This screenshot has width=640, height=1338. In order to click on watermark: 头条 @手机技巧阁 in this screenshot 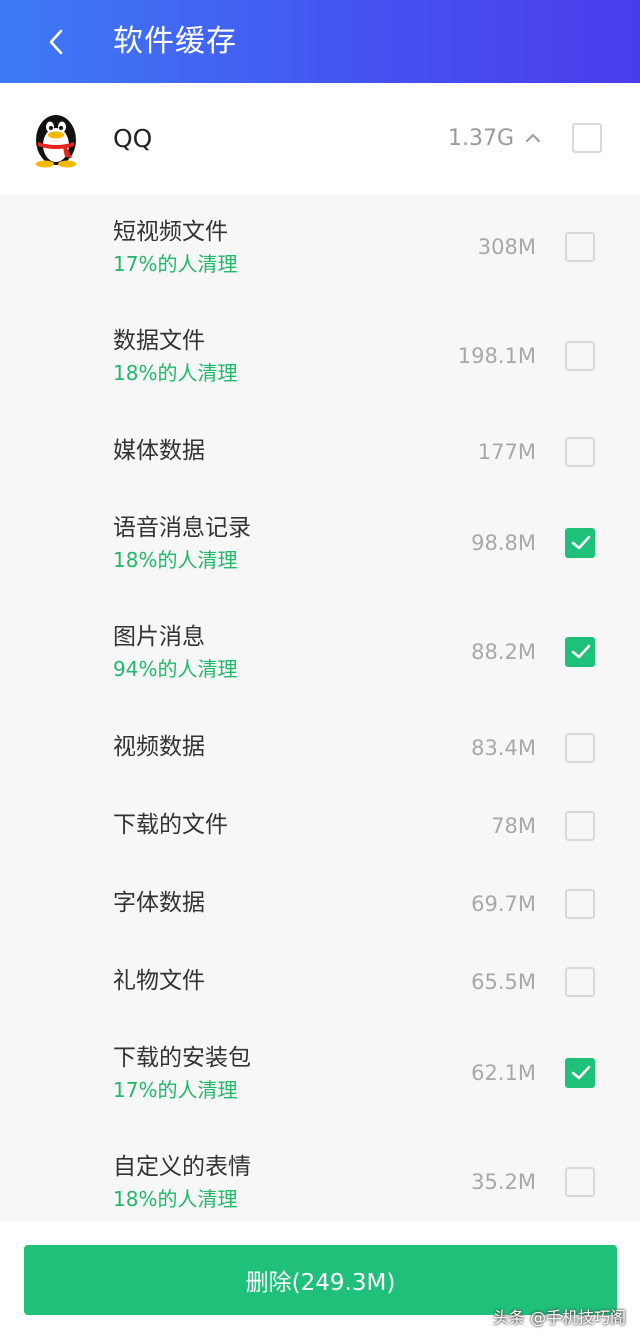, I will do `click(559, 1317)`.